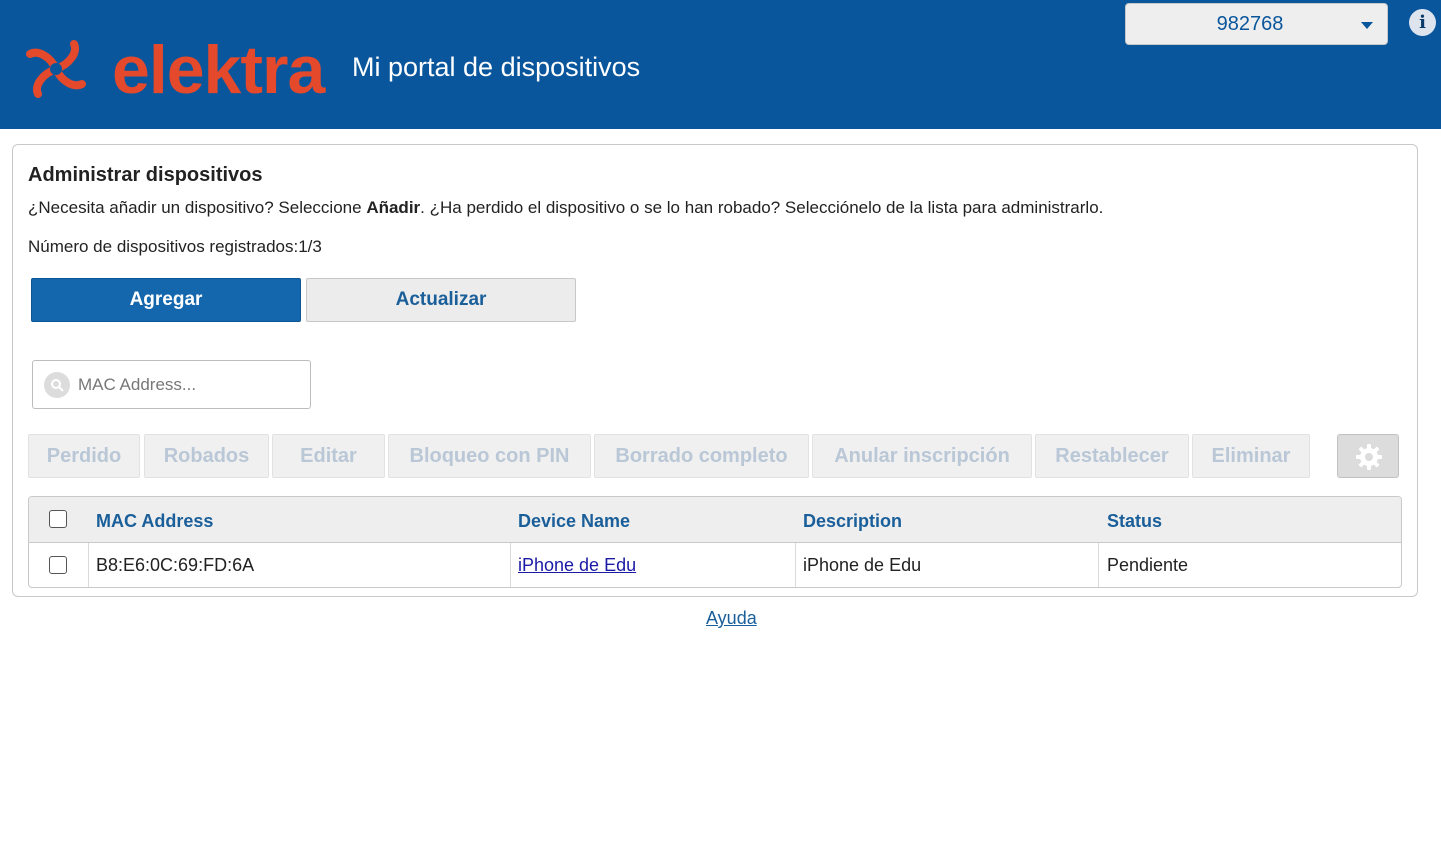 This screenshot has height=856, width=1441. What do you see at coordinates (206, 456) in the screenshot?
I see `stolen-button: Robados` at bounding box center [206, 456].